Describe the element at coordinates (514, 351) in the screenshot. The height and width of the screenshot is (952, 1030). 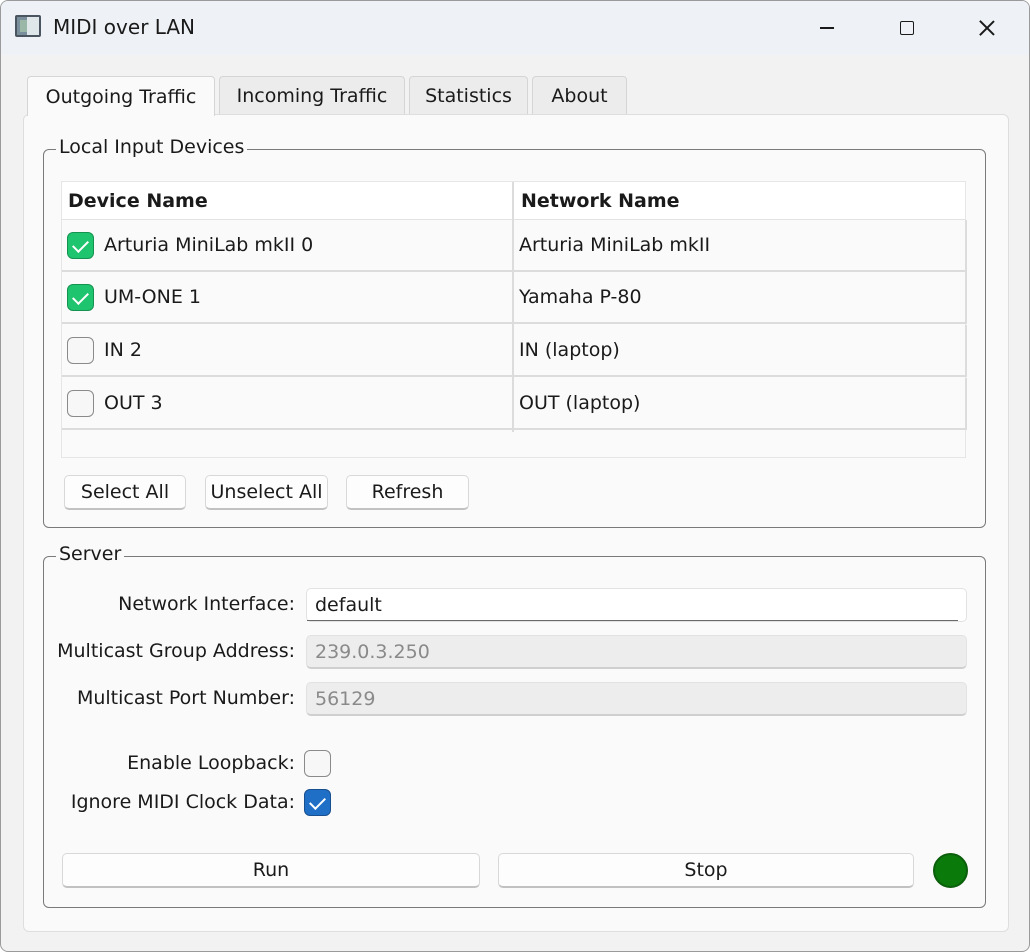
I see `table-row: IN 2 IN (laptop)` at that location.